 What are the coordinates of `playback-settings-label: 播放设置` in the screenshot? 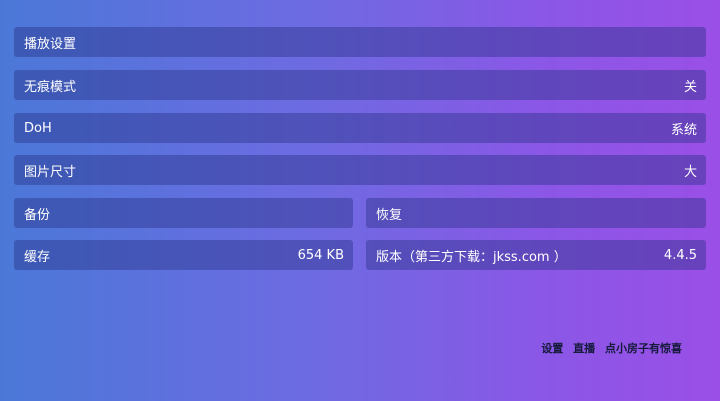 It's located at (50, 44).